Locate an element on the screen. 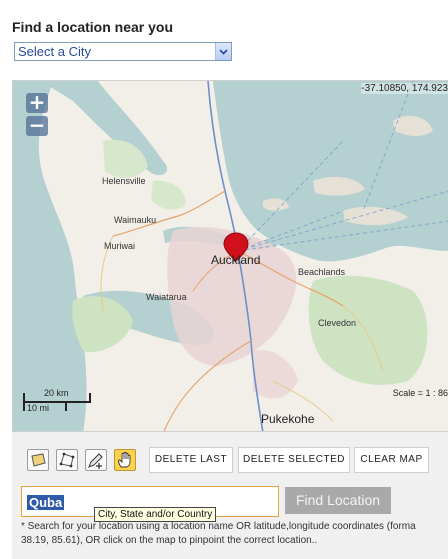  scale-bar: 20 km 10 mi is located at coordinates (58, 400).